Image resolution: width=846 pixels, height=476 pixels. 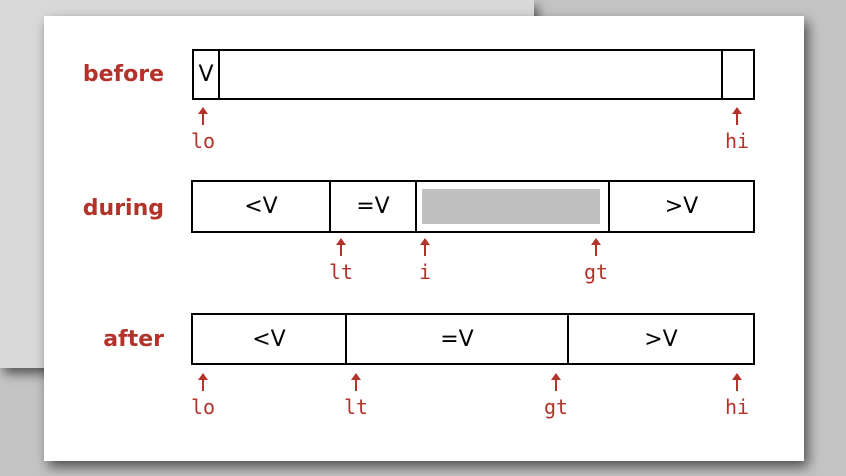 What do you see at coordinates (123, 74) in the screenshot?
I see `row-label-before: before` at bounding box center [123, 74].